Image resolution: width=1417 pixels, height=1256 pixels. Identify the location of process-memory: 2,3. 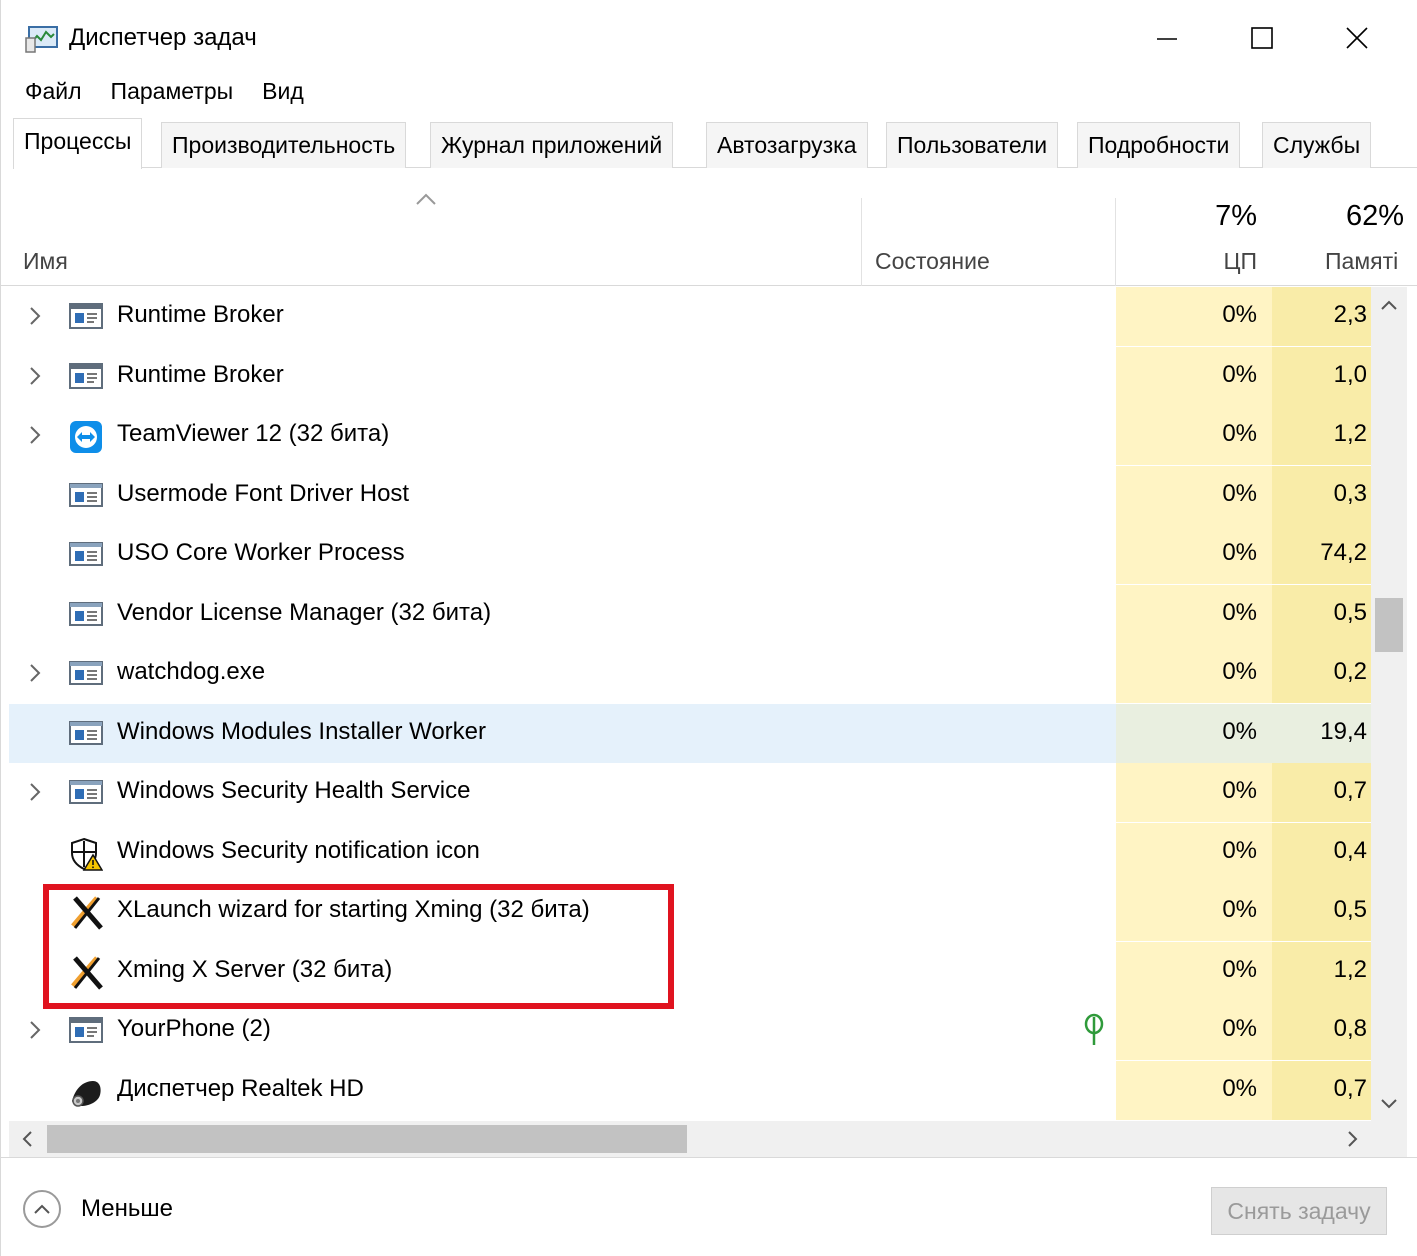
(1350, 314).